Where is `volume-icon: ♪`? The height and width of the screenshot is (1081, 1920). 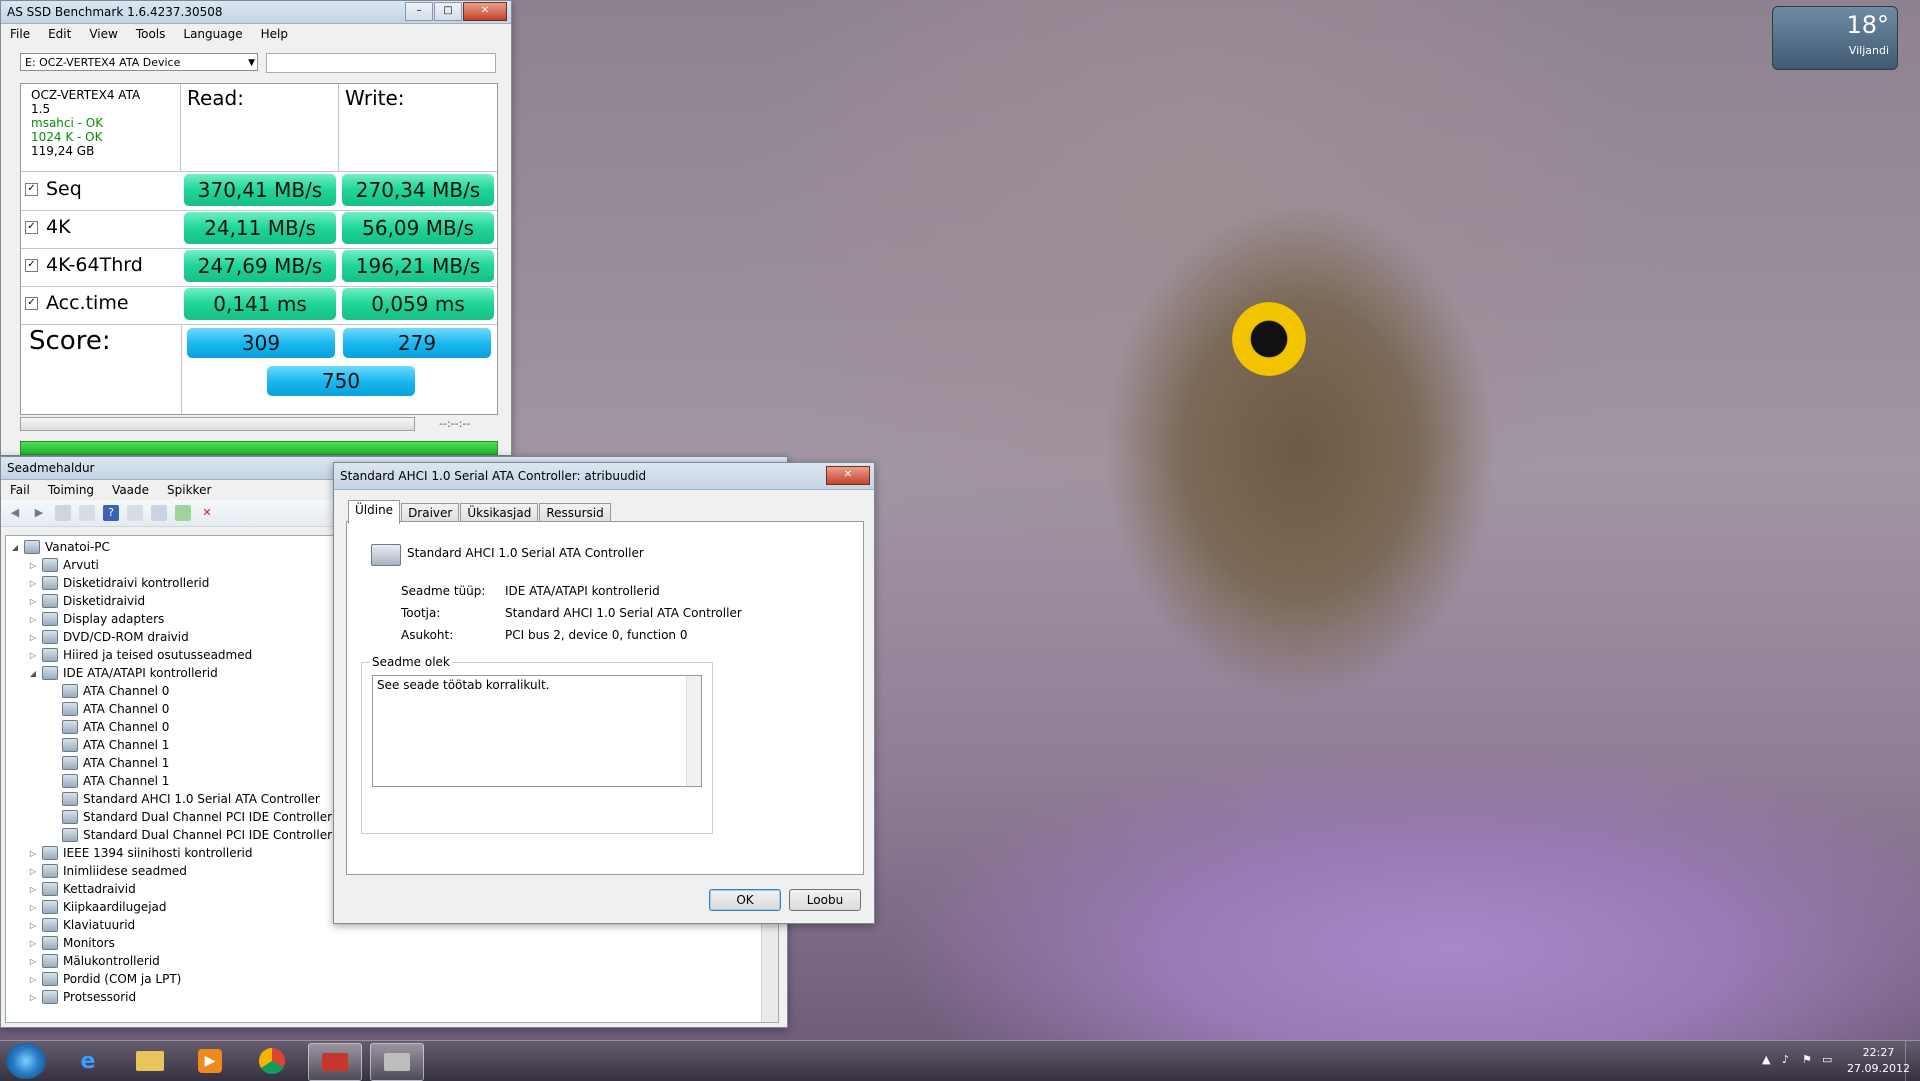 volume-icon: ♪ is located at coordinates (1789, 1060).